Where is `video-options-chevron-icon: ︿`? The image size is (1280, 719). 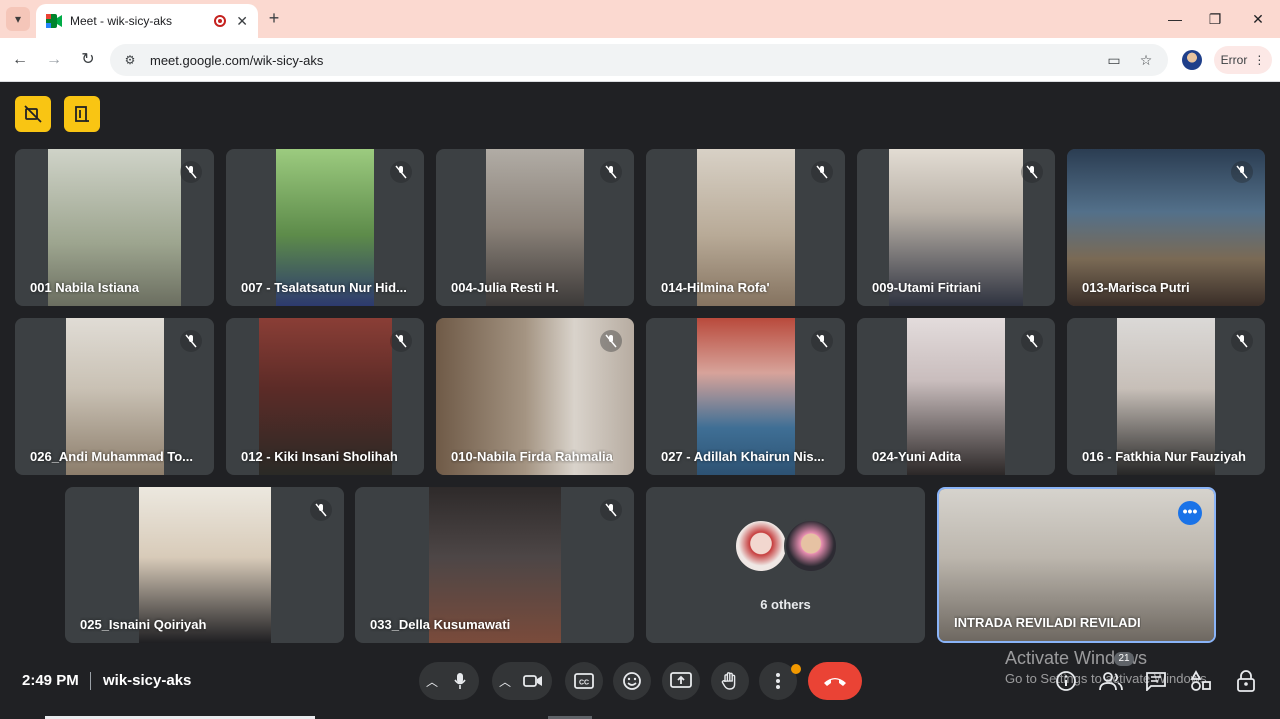
video-options-chevron-icon: ︿ is located at coordinates (505, 681).